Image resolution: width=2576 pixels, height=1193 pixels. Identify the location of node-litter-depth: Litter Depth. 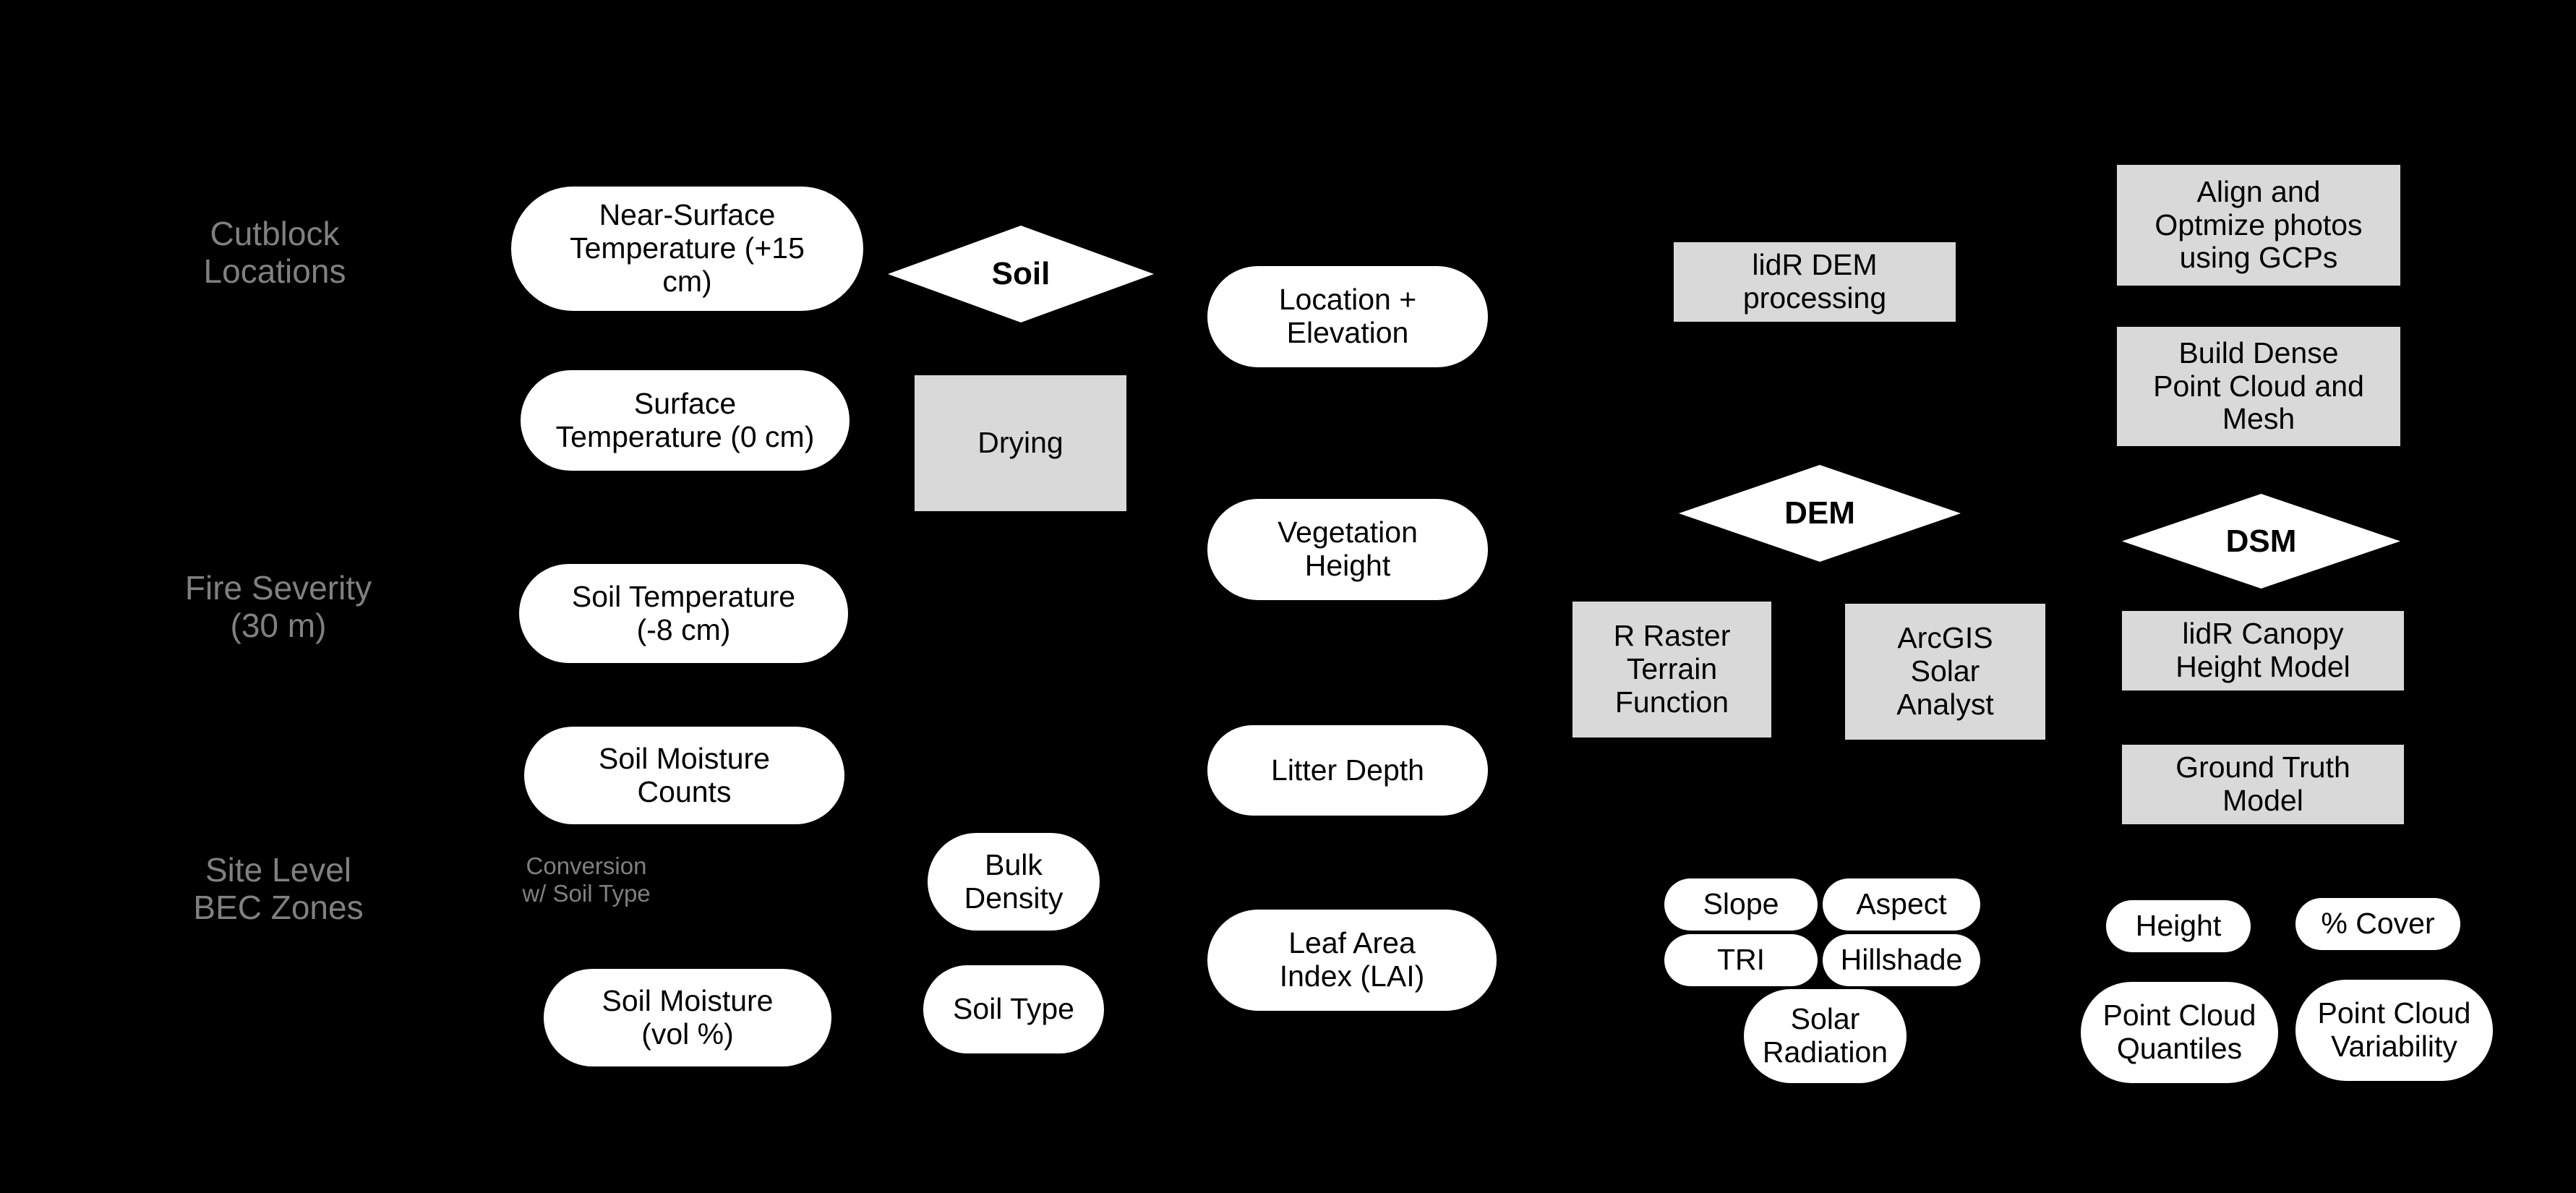
(1347, 770).